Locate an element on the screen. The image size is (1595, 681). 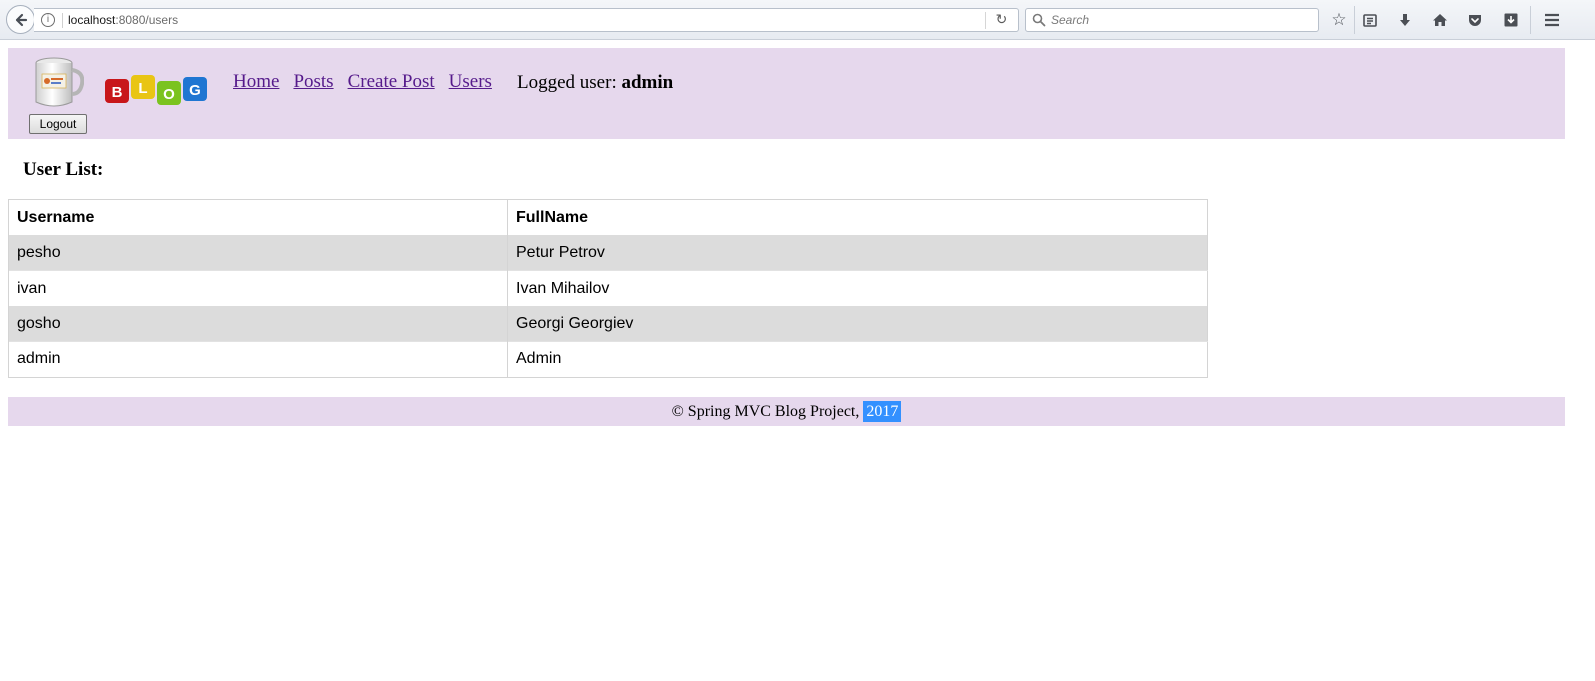
reload-separator is located at coordinates (985, 20).